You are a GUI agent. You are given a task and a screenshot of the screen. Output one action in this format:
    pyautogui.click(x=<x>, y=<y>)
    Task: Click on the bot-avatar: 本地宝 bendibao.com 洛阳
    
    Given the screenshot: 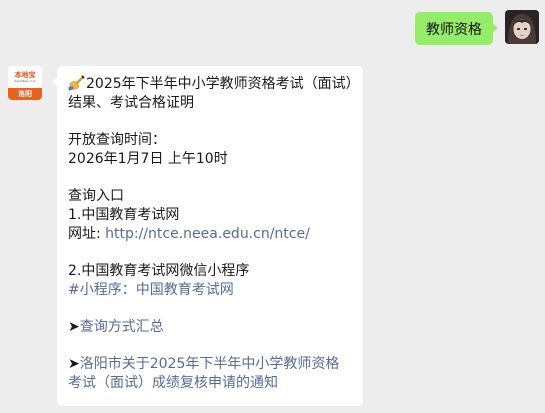 What is the action you would take?
    pyautogui.click(x=25, y=83)
    